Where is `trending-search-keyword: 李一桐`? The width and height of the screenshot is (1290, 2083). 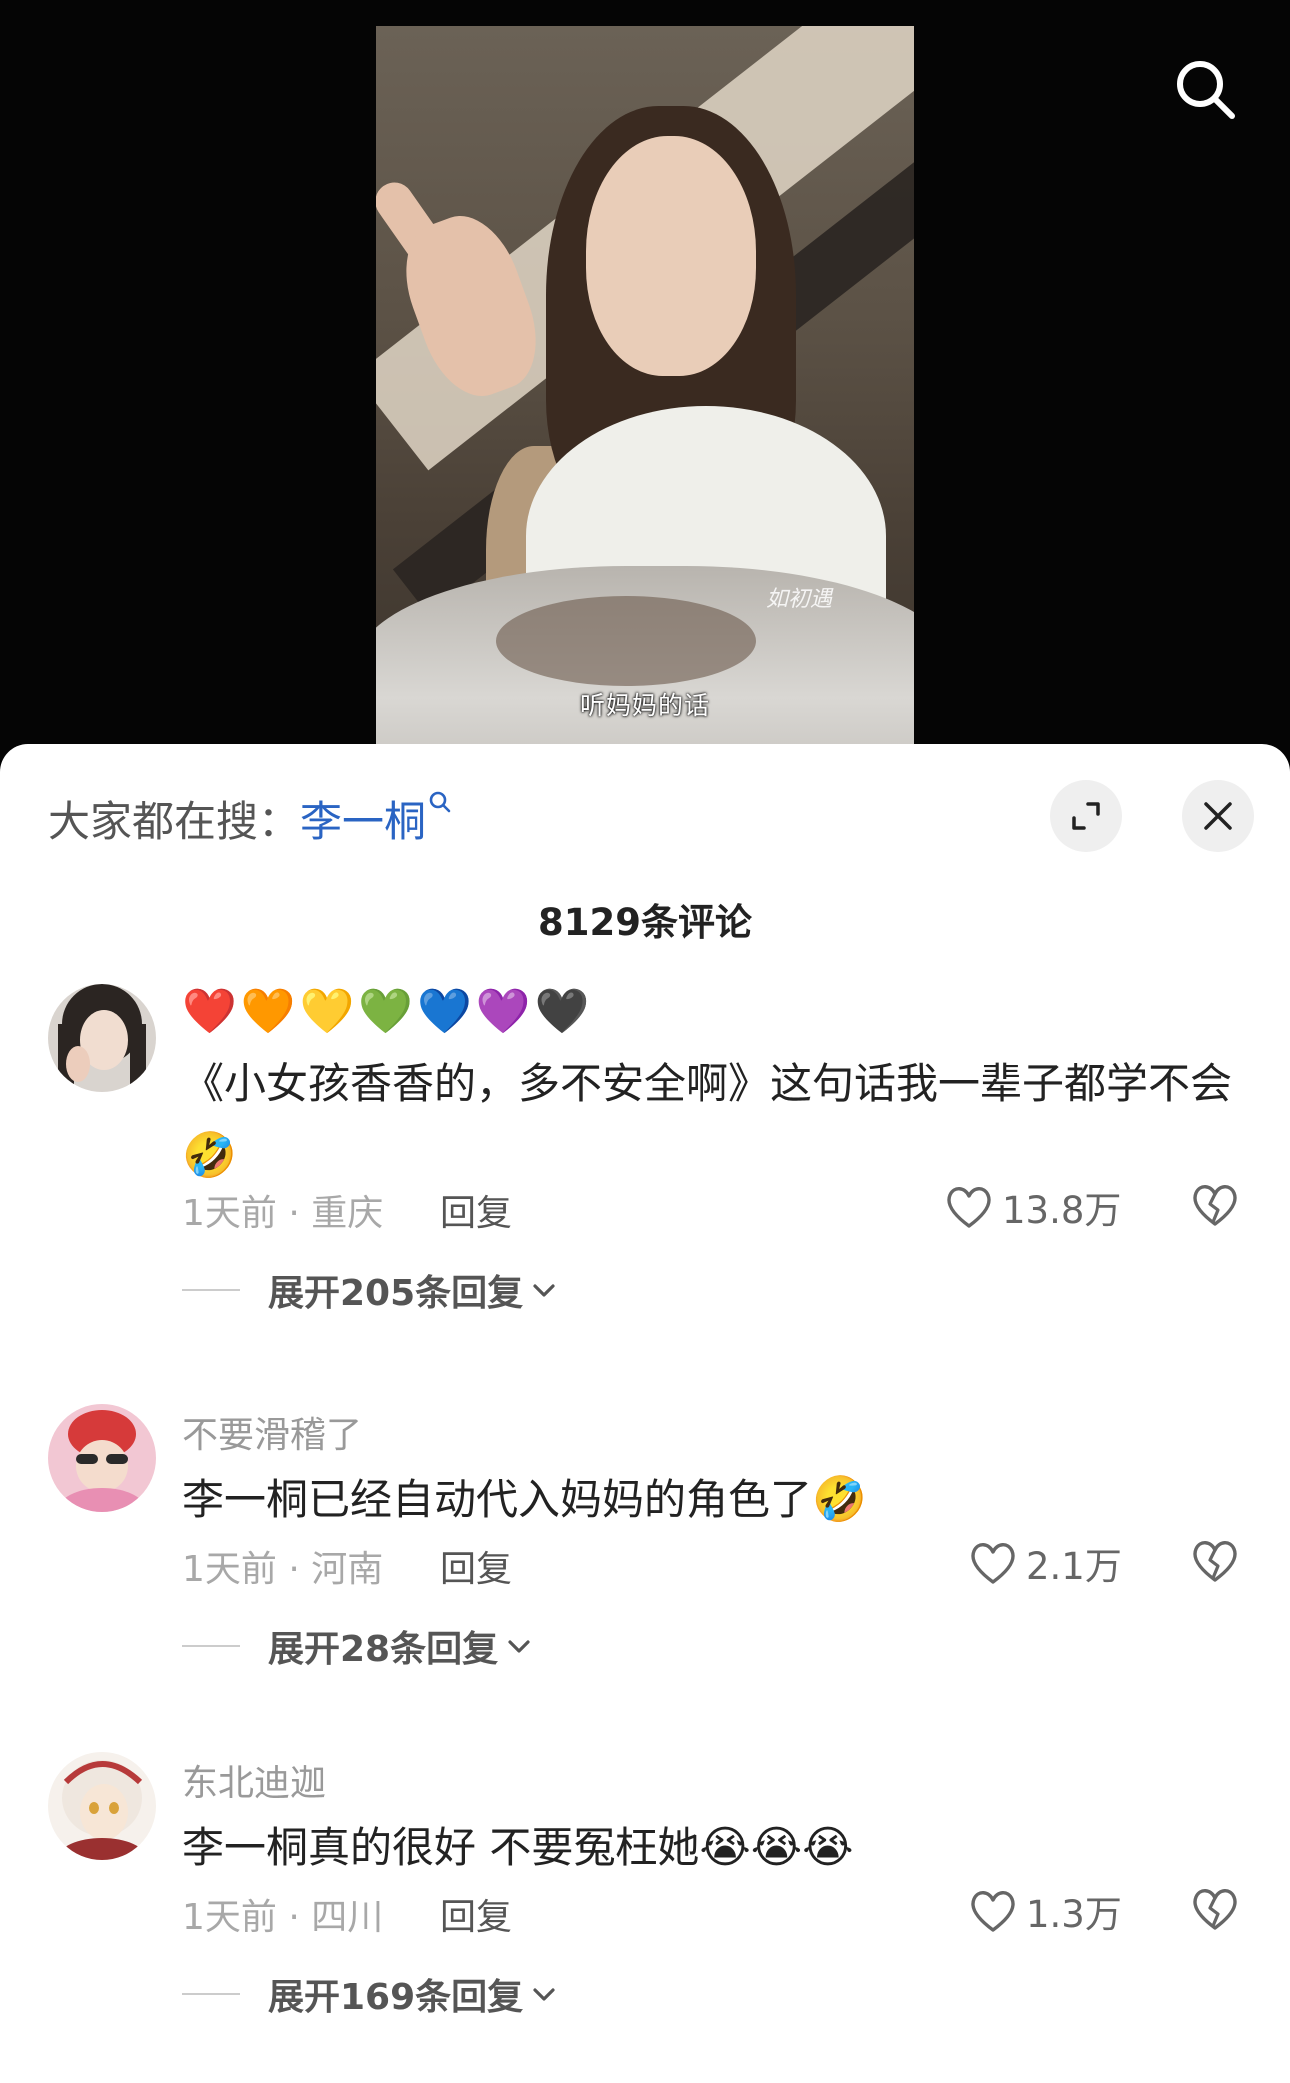
trending-search-keyword: 李一桐 is located at coordinates (363, 821).